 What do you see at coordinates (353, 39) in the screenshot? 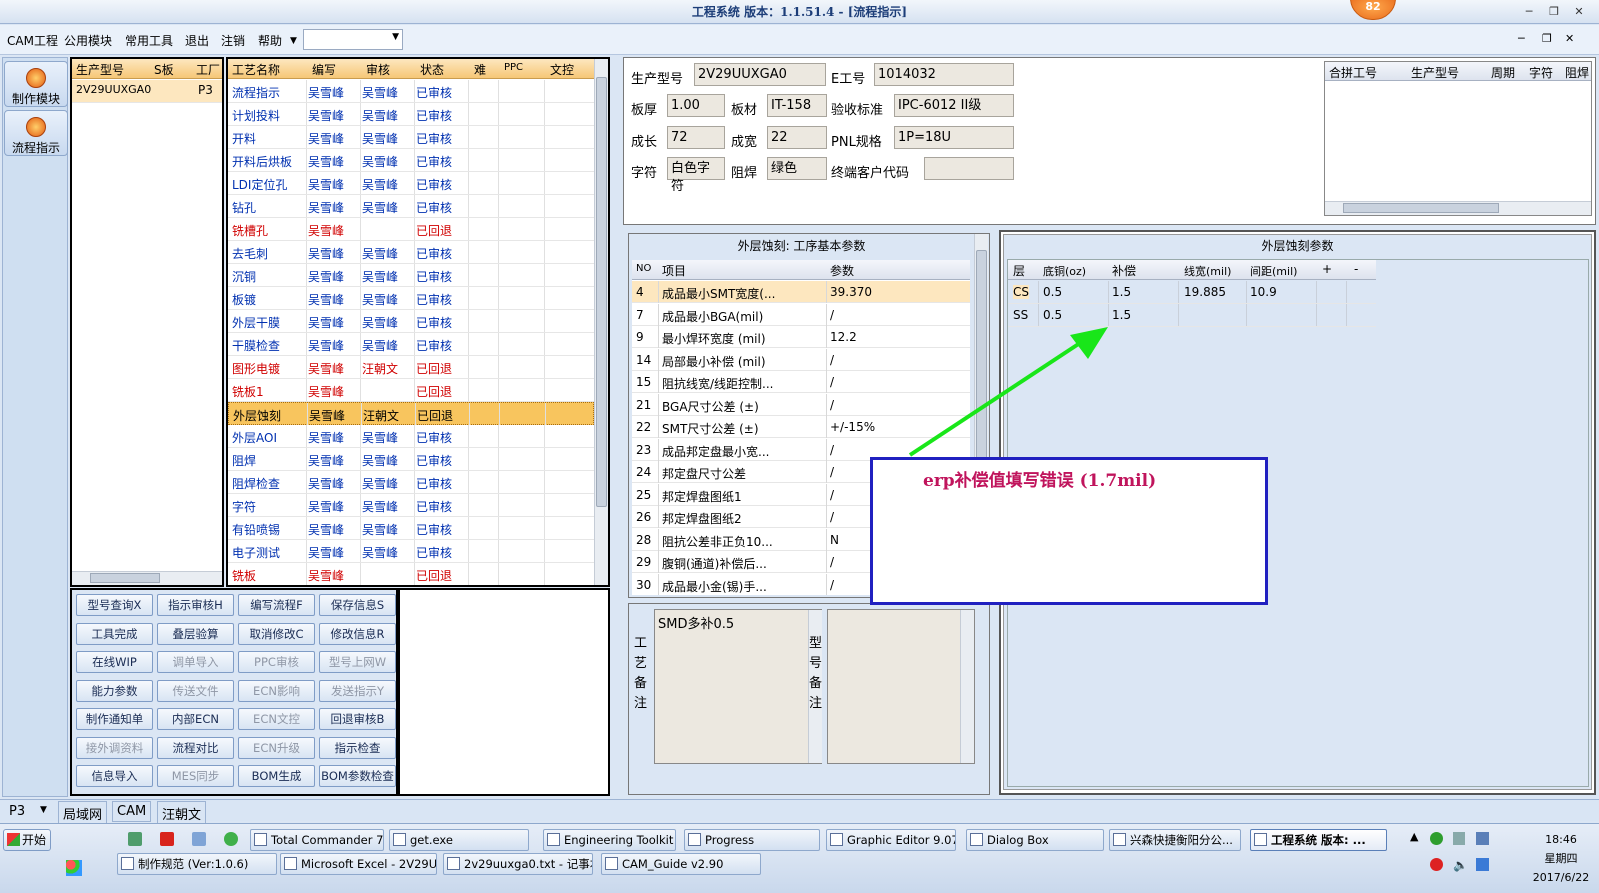
I see `menu-combo: ▼` at bounding box center [353, 39].